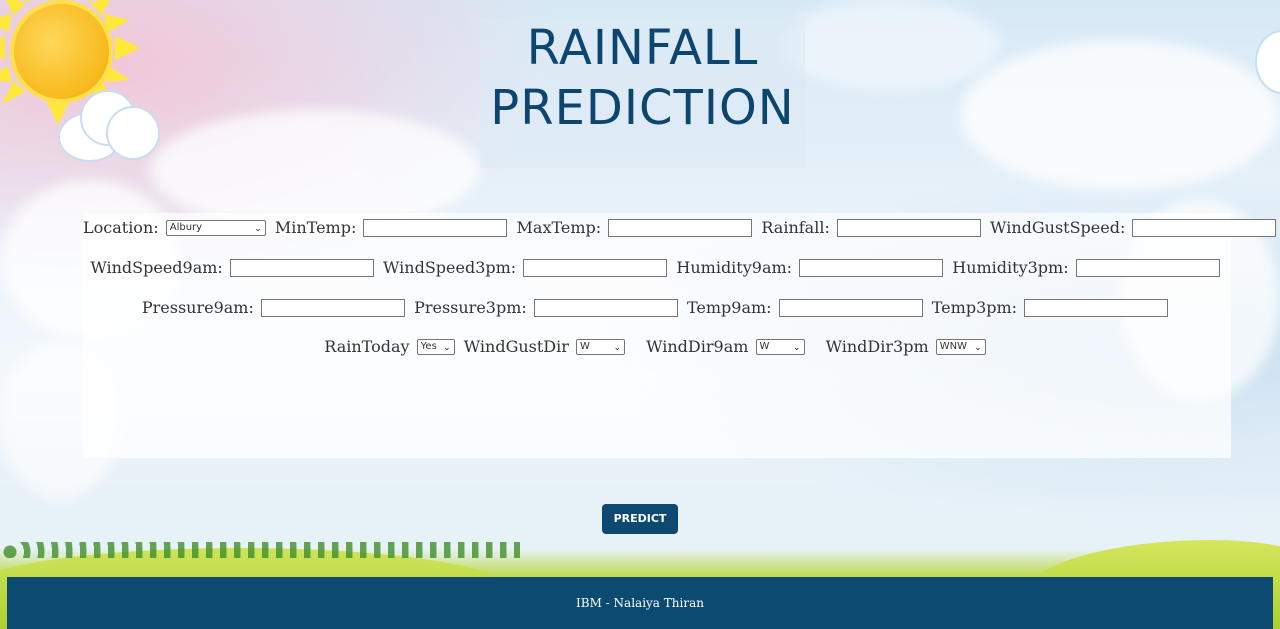  I want to click on location-label: Location:, so click(121, 227).